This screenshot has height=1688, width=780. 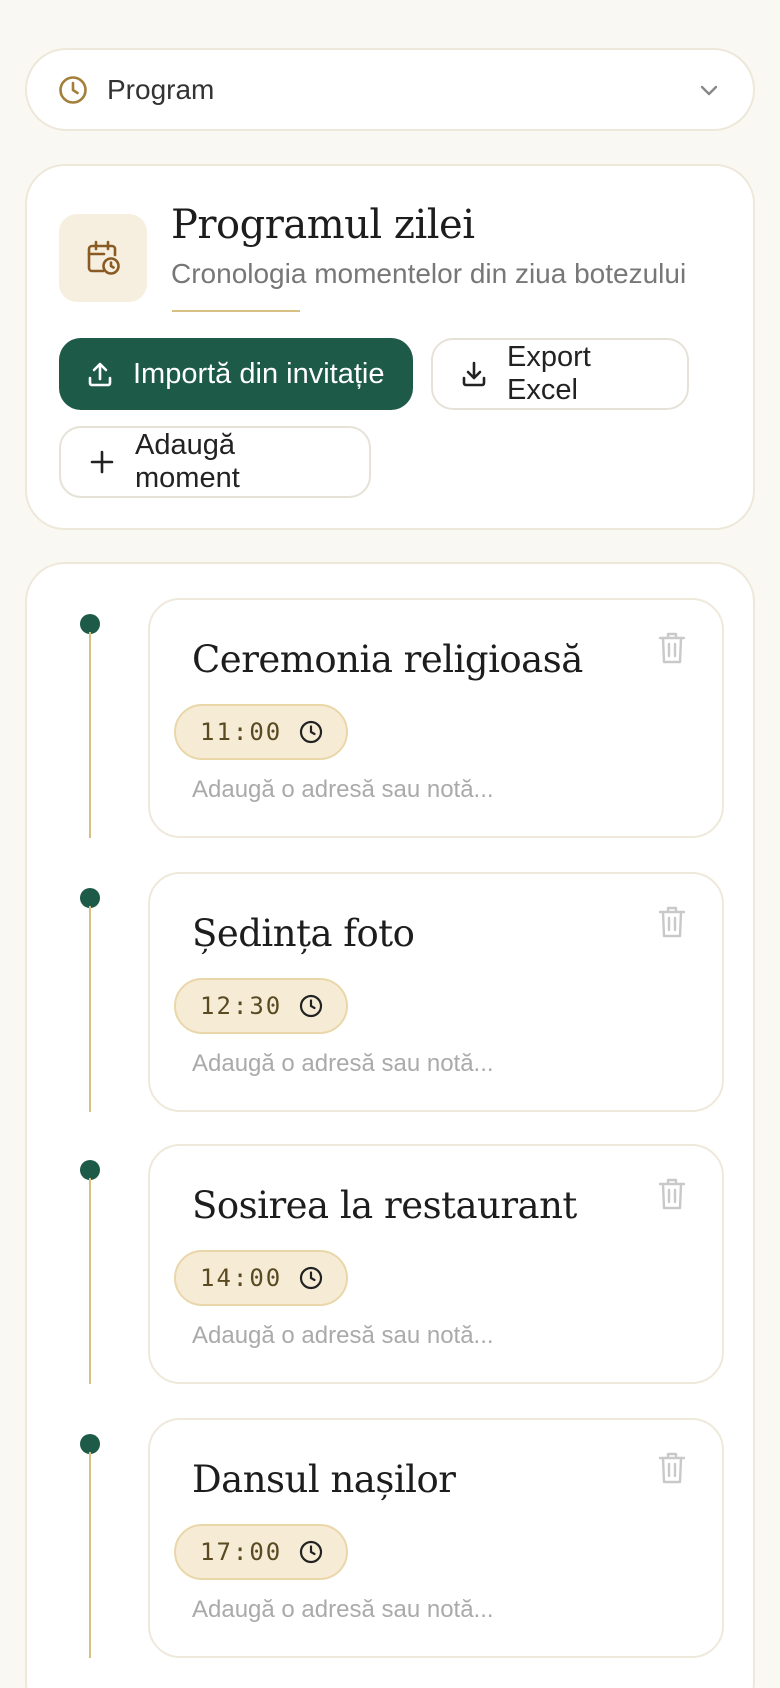 What do you see at coordinates (161, 89) in the screenshot?
I see `section-dropdown-label: Program` at bounding box center [161, 89].